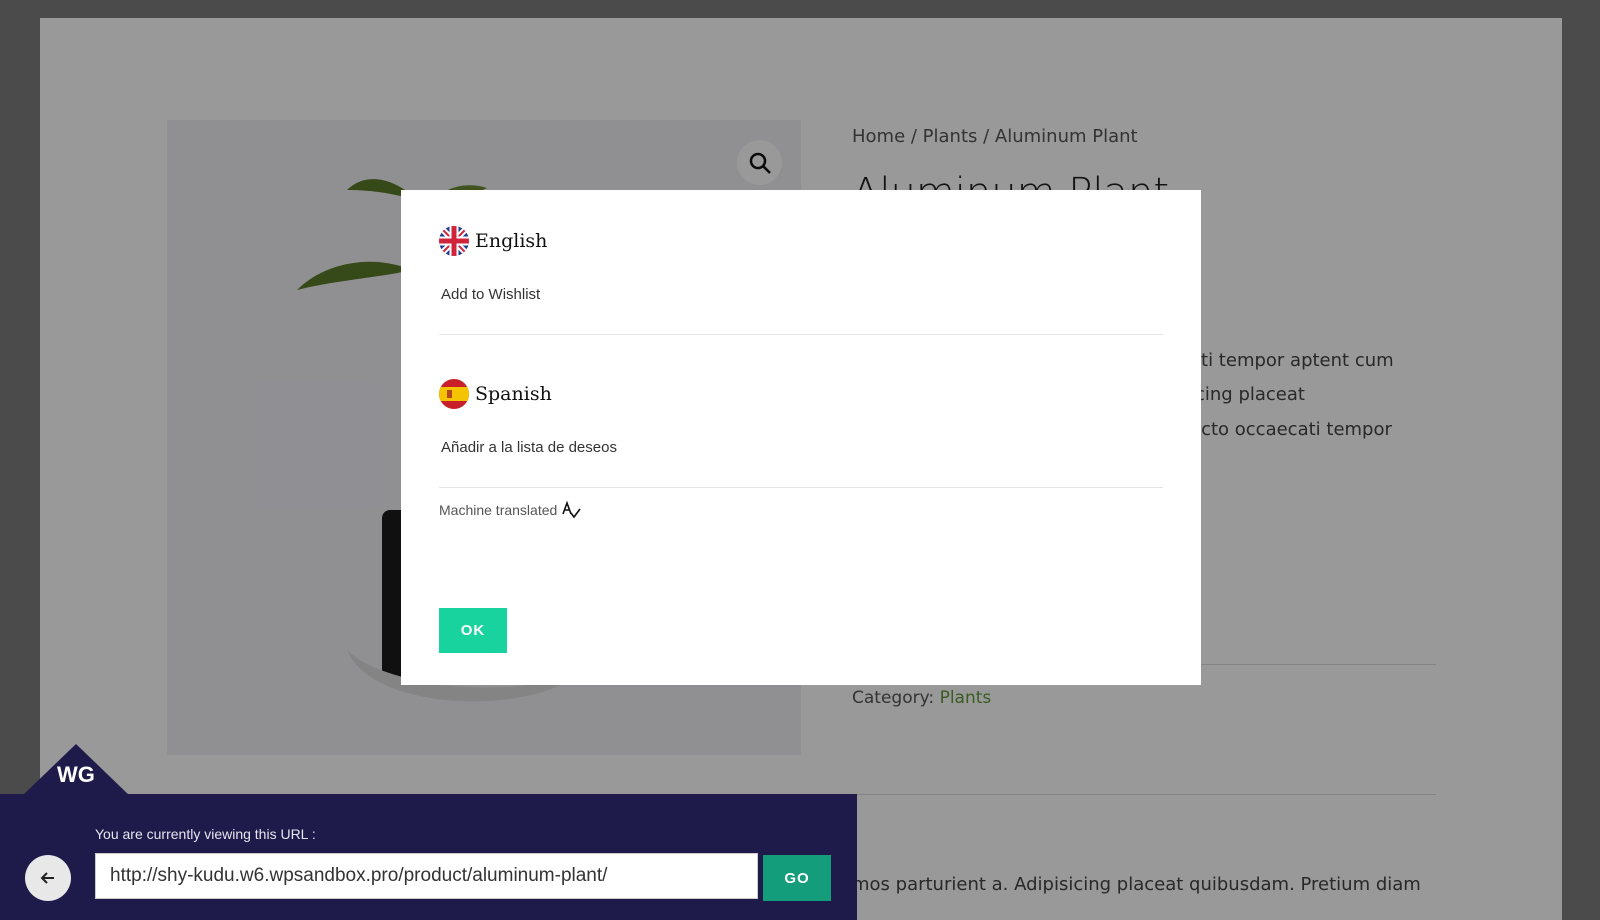 This screenshot has height=920, width=1600. I want to click on uk-flag-icon, so click(454, 241).